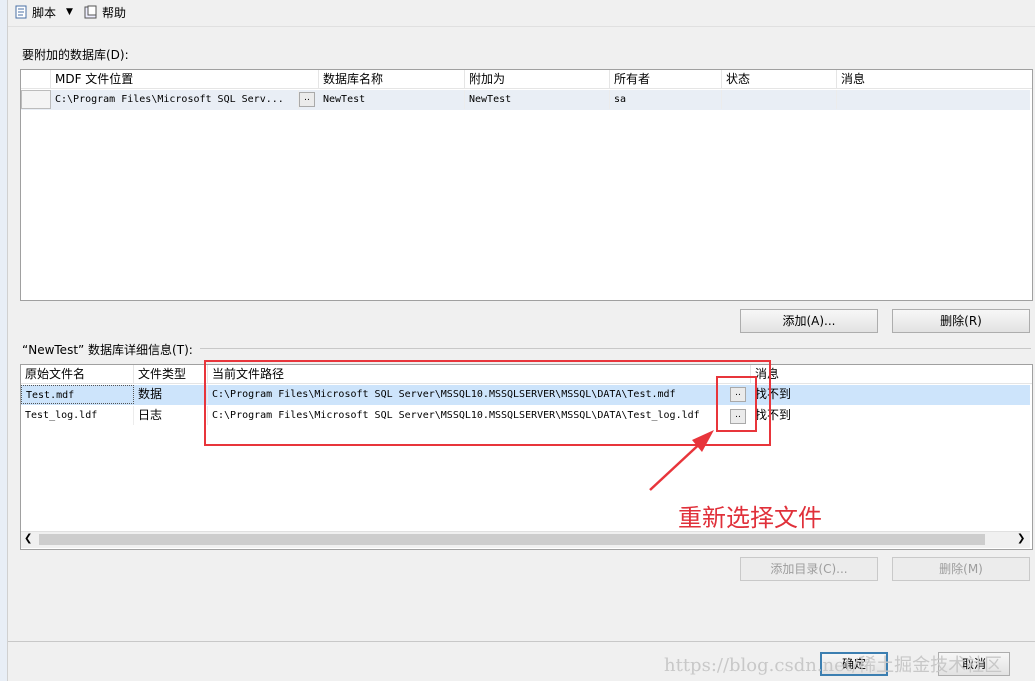 The image size is (1035, 681). I want to click on remove-database-button: 删除(R), so click(961, 321).